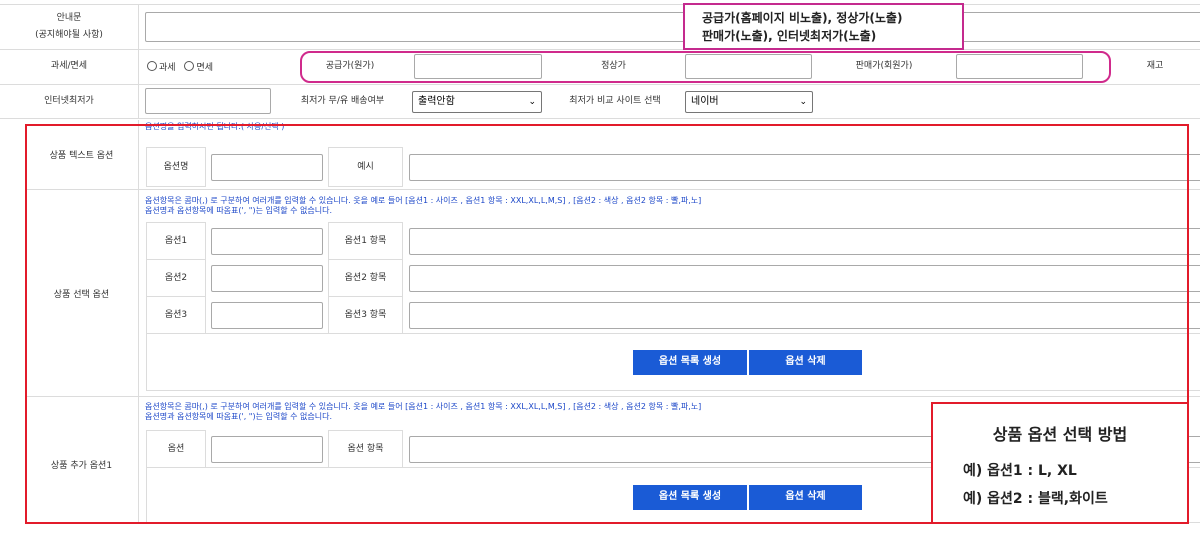  I want to click on tax-radio: 과세, so click(161, 67).